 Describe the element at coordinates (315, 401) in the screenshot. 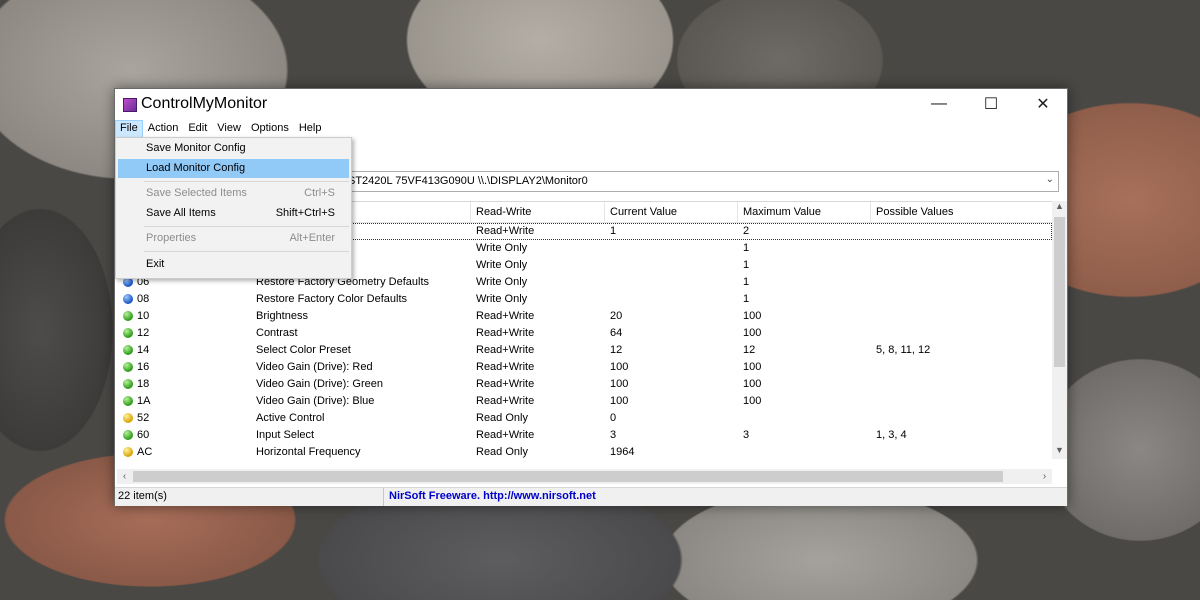

I see `cell-name: Video Gain (Drive): Blue` at that location.